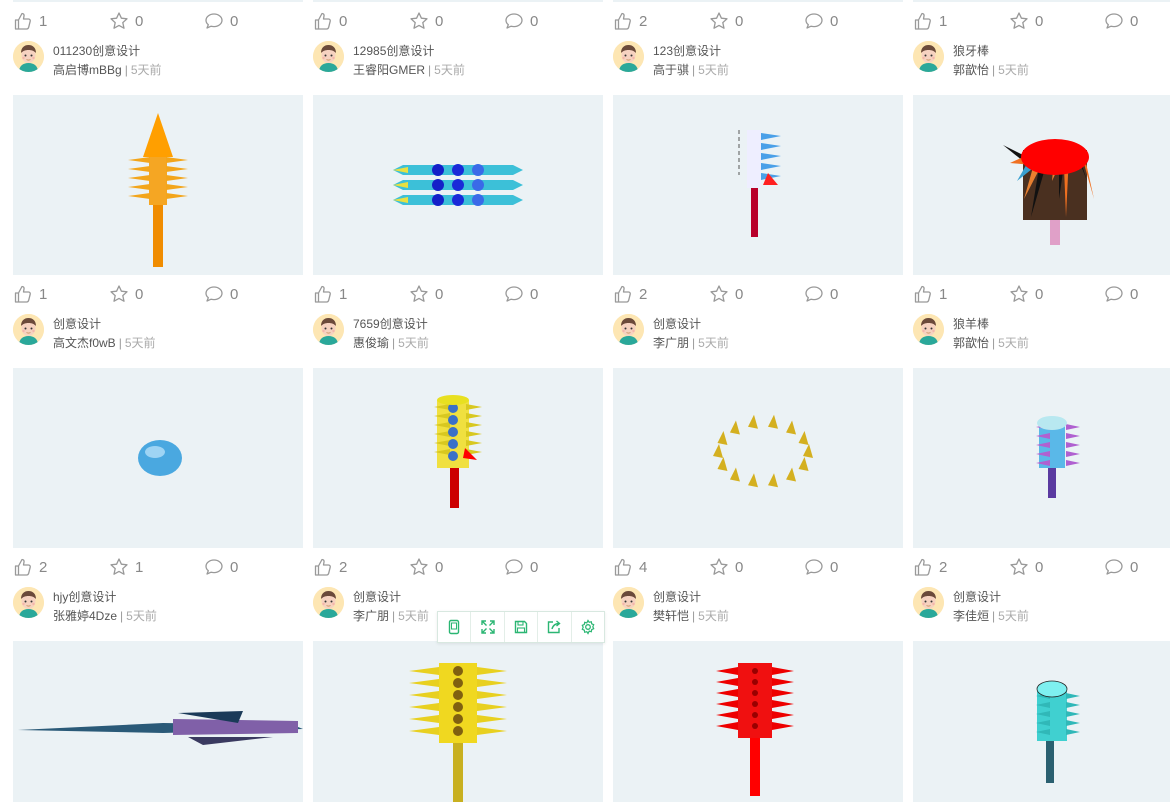 The image size is (1170, 802). I want to click on like-button: 0, so click(330, 21).